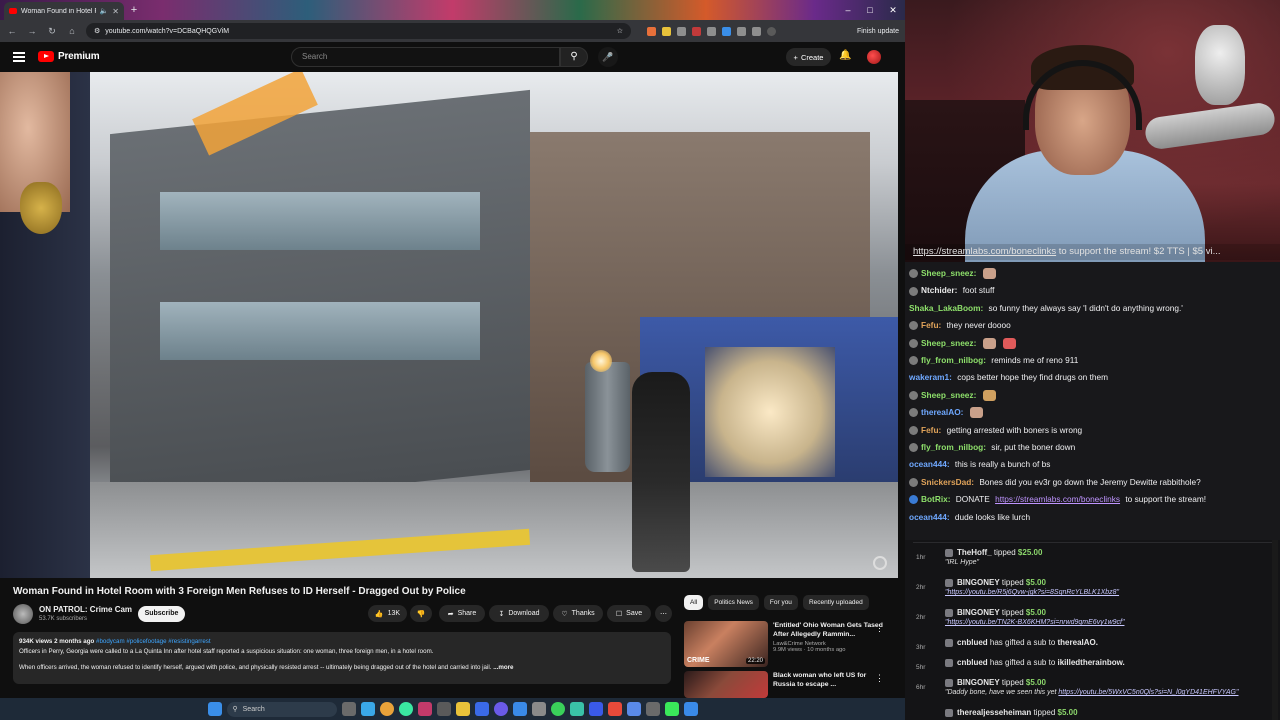  What do you see at coordinates (694, 602) in the screenshot?
I see `chip-all: All` at bounding box center [694, 602].